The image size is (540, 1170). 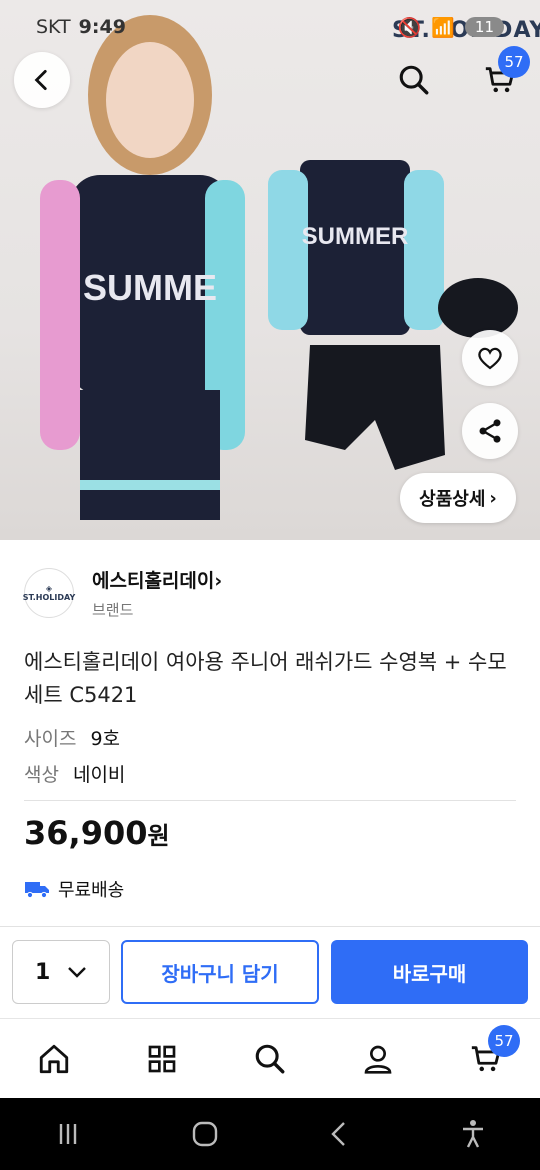 I want to click on clock: 9:49, so click(x=102, y=27).